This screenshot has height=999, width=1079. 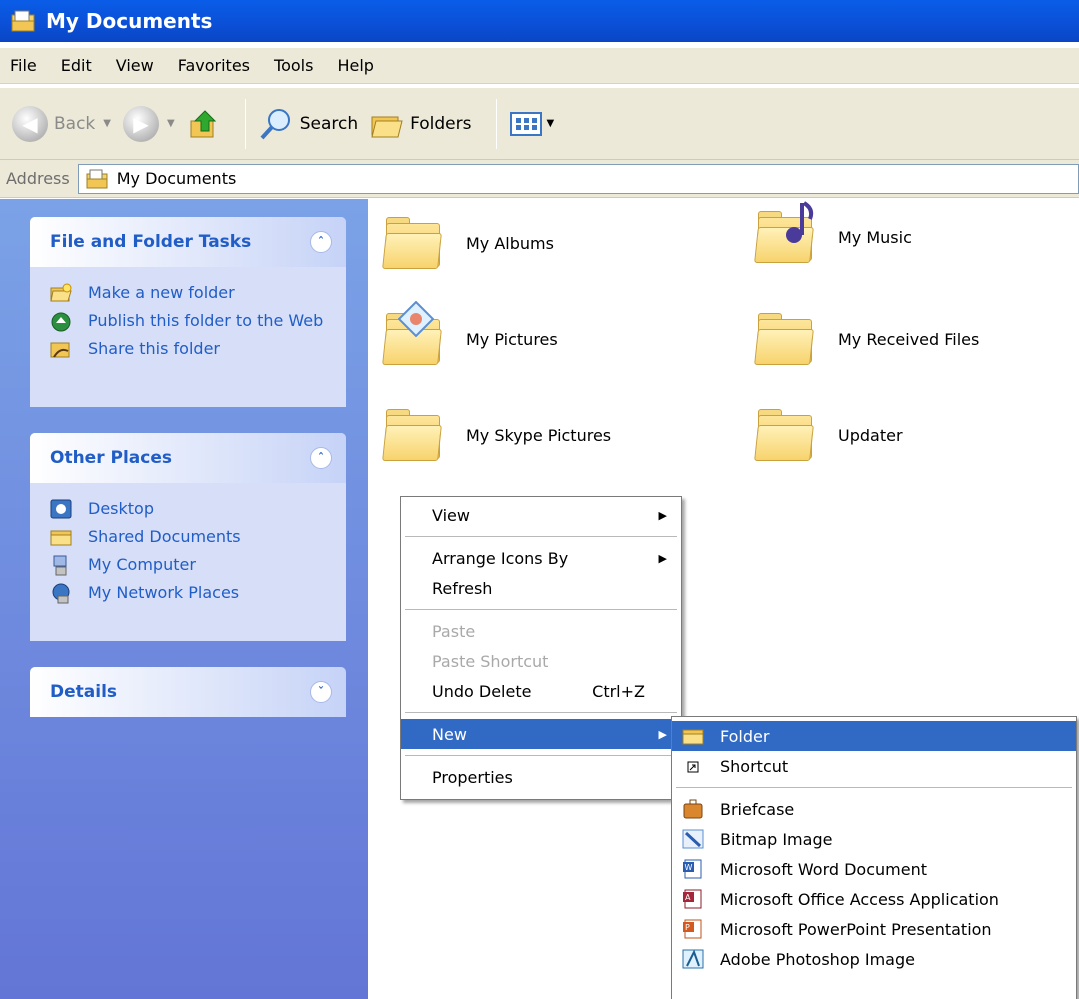 What do you see at coordinates (61, 321) in the screenshot?
I see `publish-web-icon` at bounding box center [61, 321].